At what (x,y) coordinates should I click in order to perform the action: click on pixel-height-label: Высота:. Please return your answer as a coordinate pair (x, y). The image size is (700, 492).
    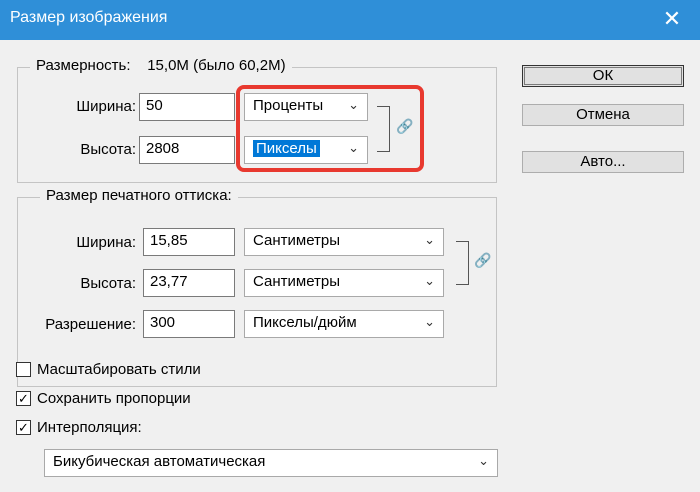
    Looking at the image, I should click on (108, 149).